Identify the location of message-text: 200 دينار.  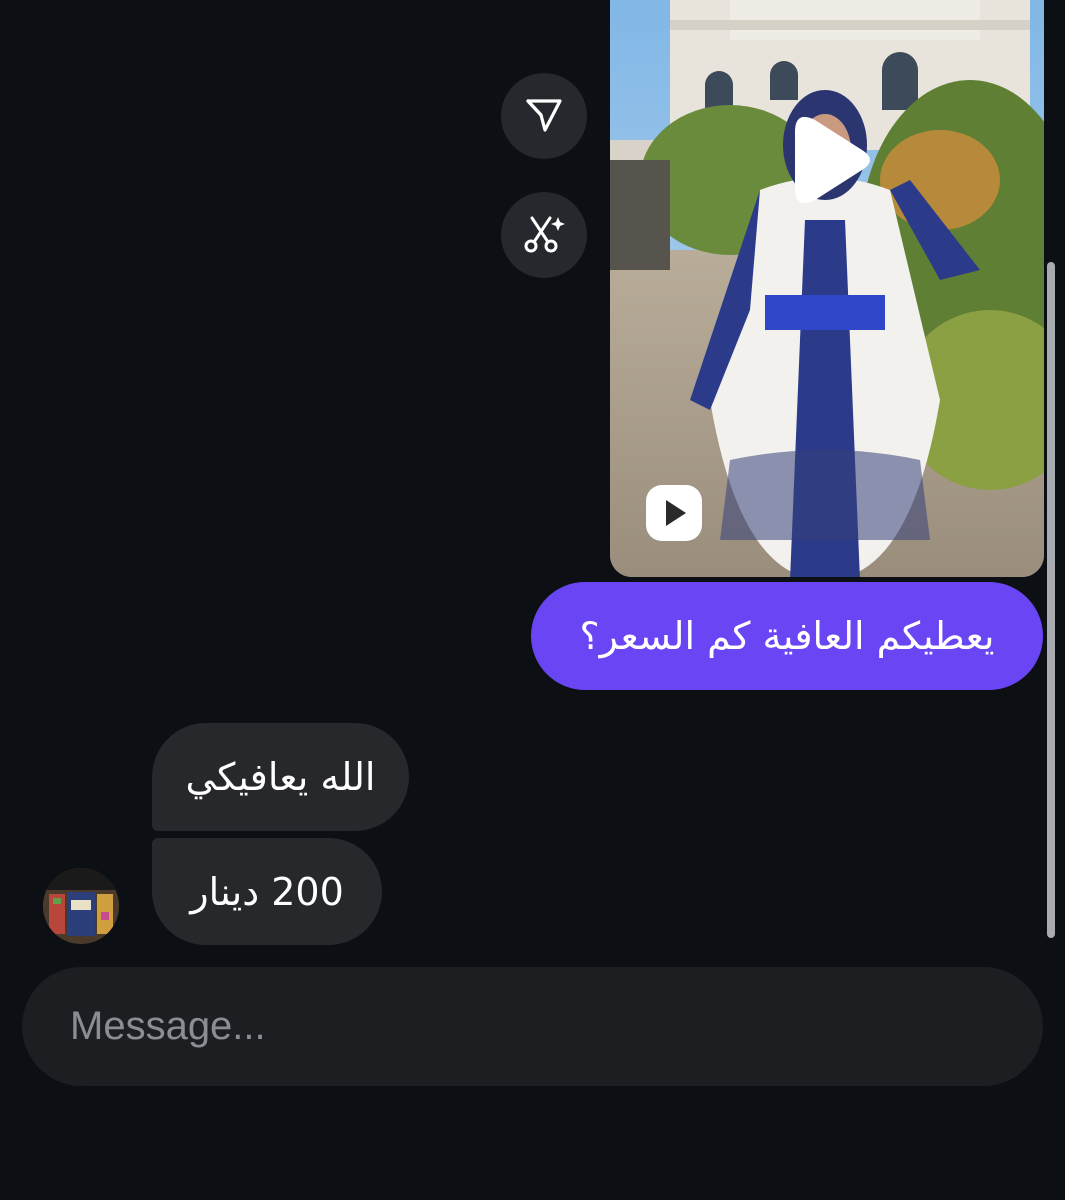
(267, 891).